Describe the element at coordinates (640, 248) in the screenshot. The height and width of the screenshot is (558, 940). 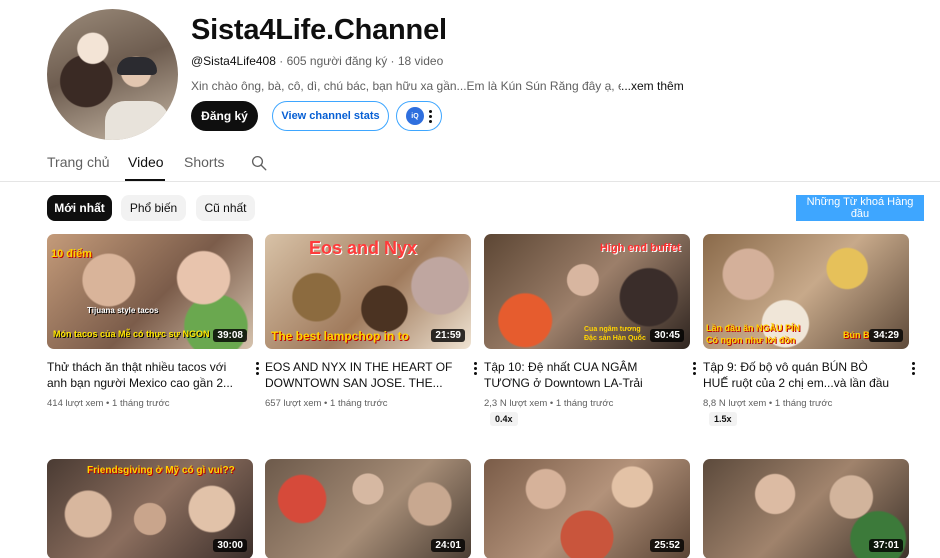
I see `thumb-caption: High end buffet` at that location.